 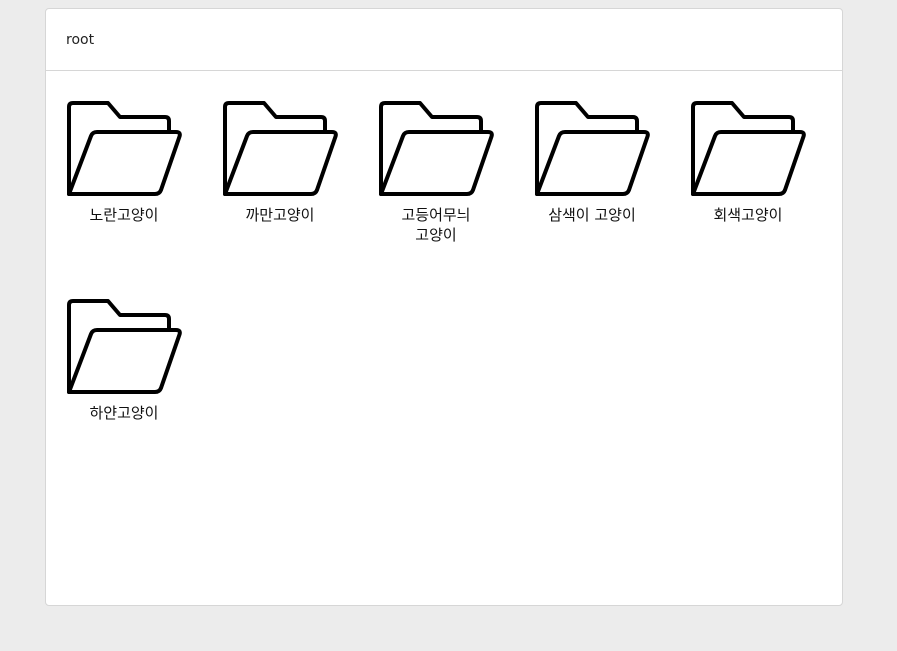 What do you see at coordinates (436, 225) in the screenshot?
I see `folder-name: 고등어무늬 고양이` at bounding box center [436, 225].